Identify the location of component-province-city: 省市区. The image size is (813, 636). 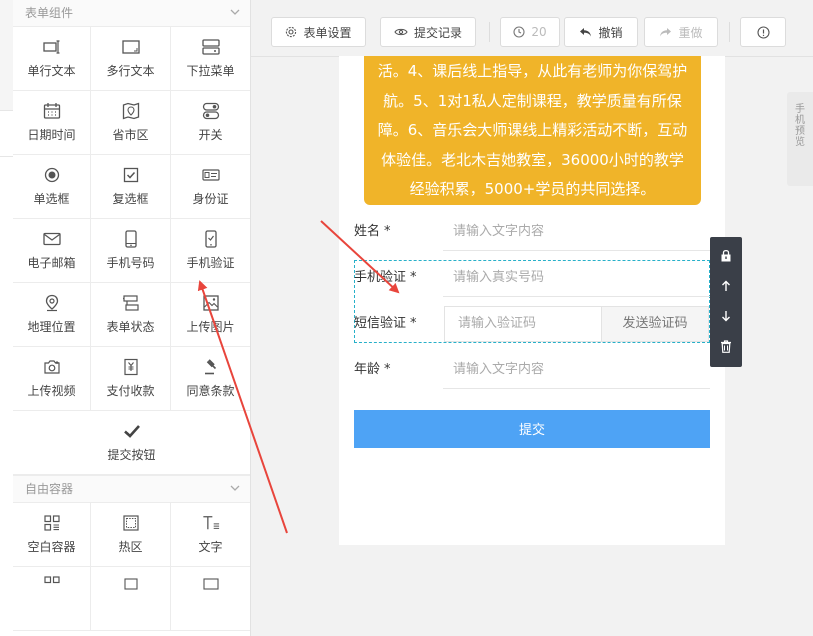
(131, 123).